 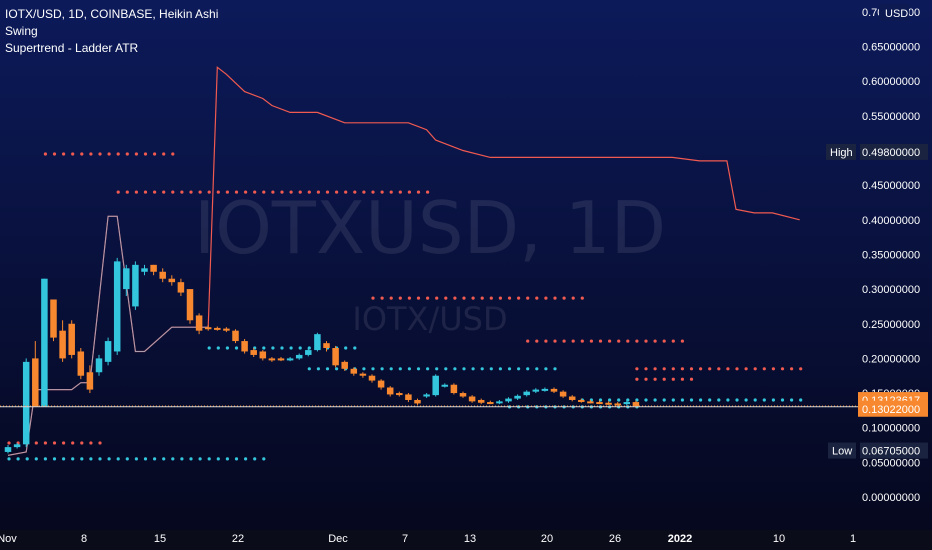 I want to click on watermark-sub: IOTX/USD, so click(x=429, y=319).